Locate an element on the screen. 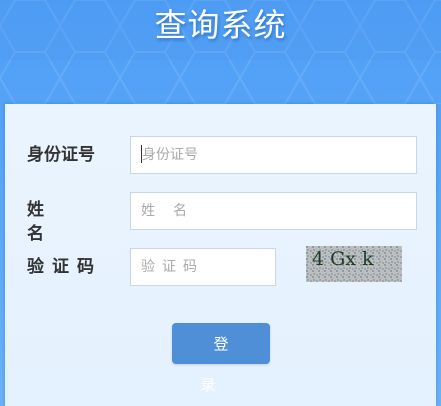  id-number-input: 身份证号 is located at coordinates (273, 155).